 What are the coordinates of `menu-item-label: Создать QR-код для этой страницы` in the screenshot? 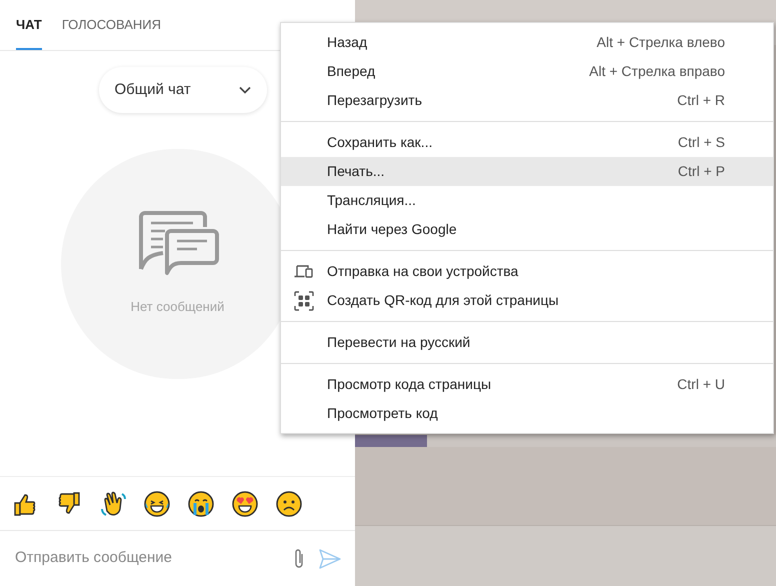 It's located at (443, 300).